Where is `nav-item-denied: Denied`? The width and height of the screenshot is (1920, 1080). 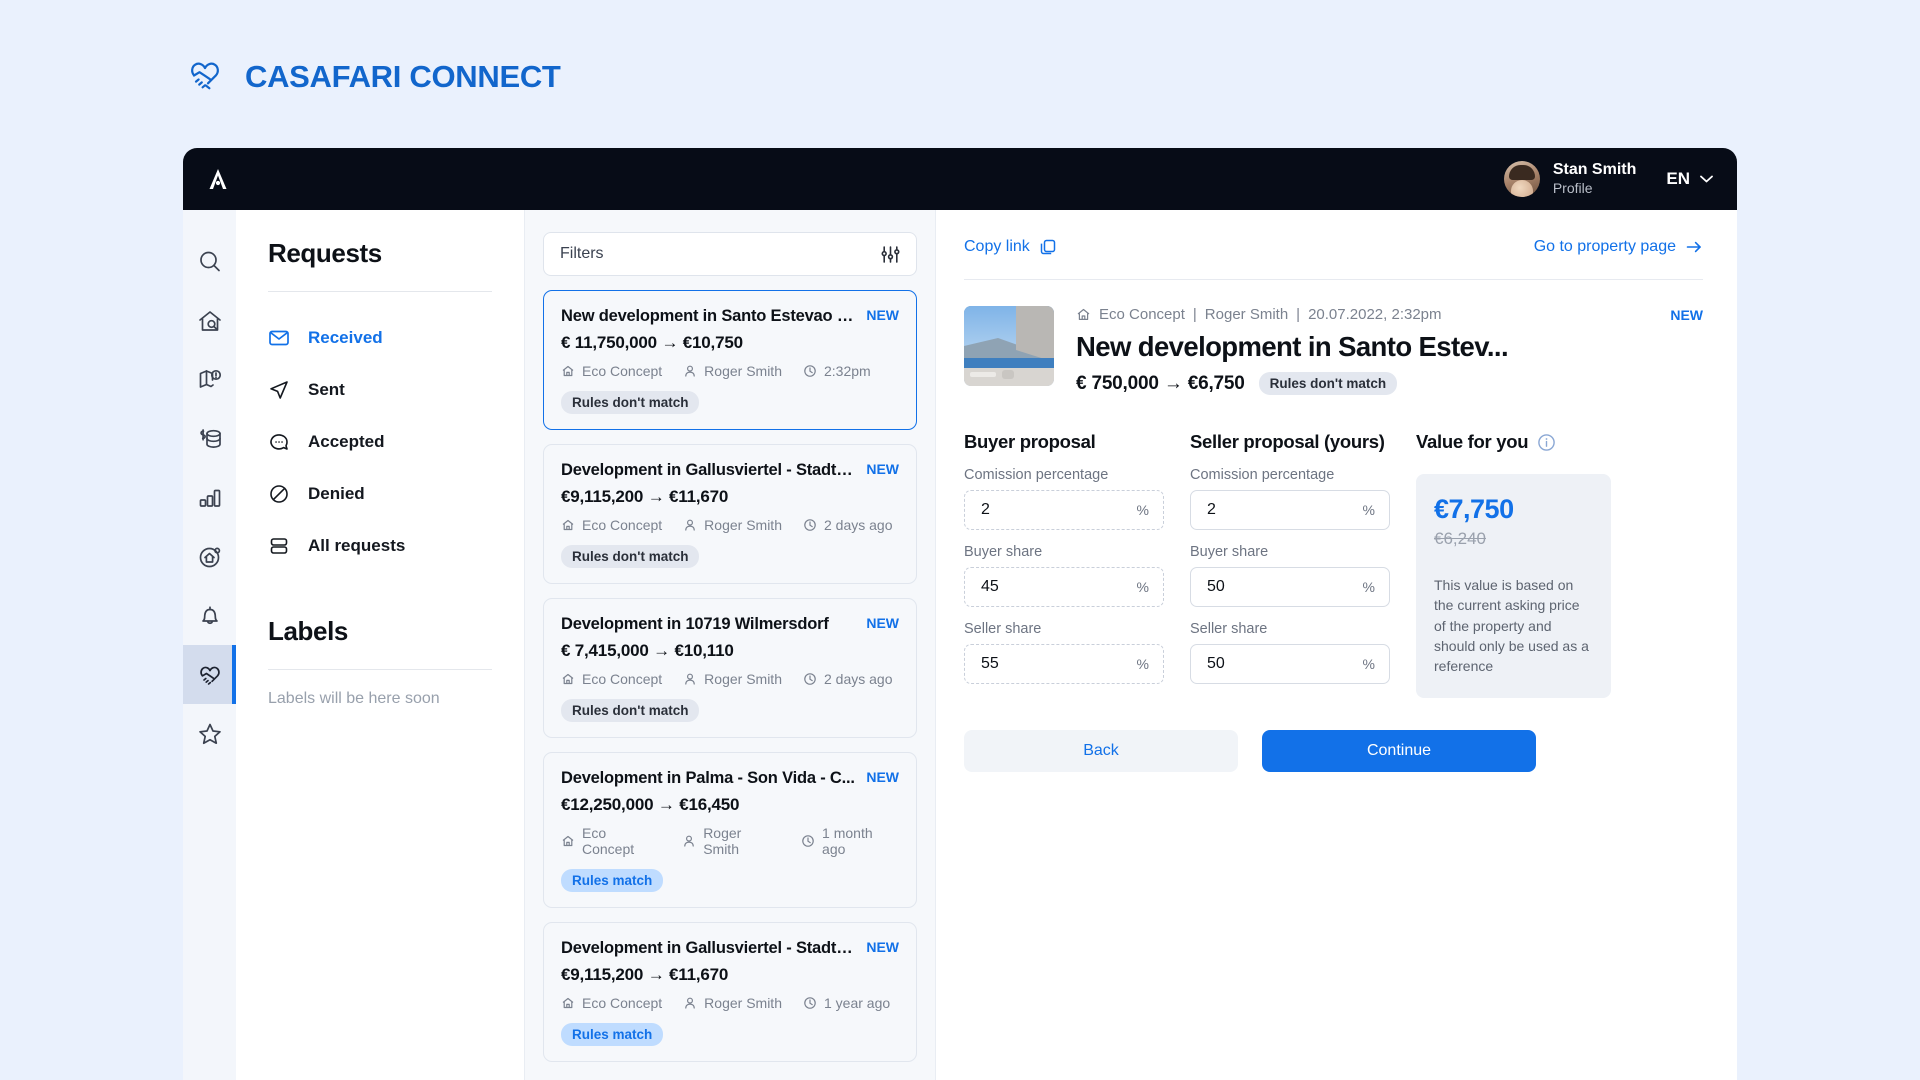 nav-item-denied: Denied is located at coordinates (380, 494).